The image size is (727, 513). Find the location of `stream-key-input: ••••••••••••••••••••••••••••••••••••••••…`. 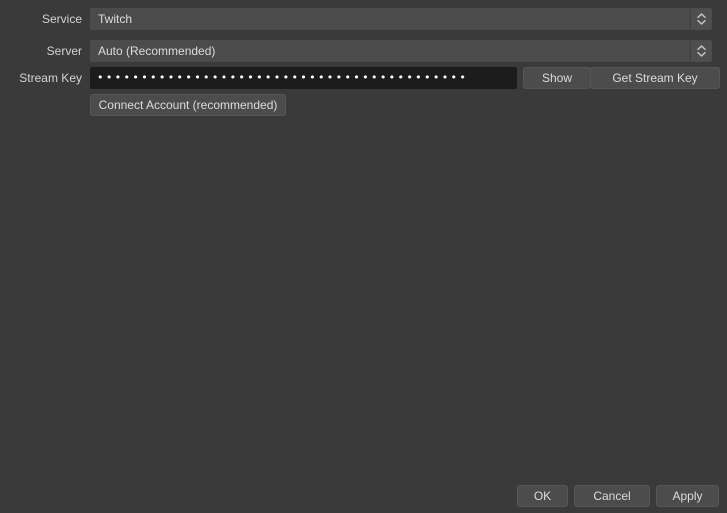

stream-key-input: ••••••••••••••••••••••••••••••••••••••••… is located at coordinates (303, 78).